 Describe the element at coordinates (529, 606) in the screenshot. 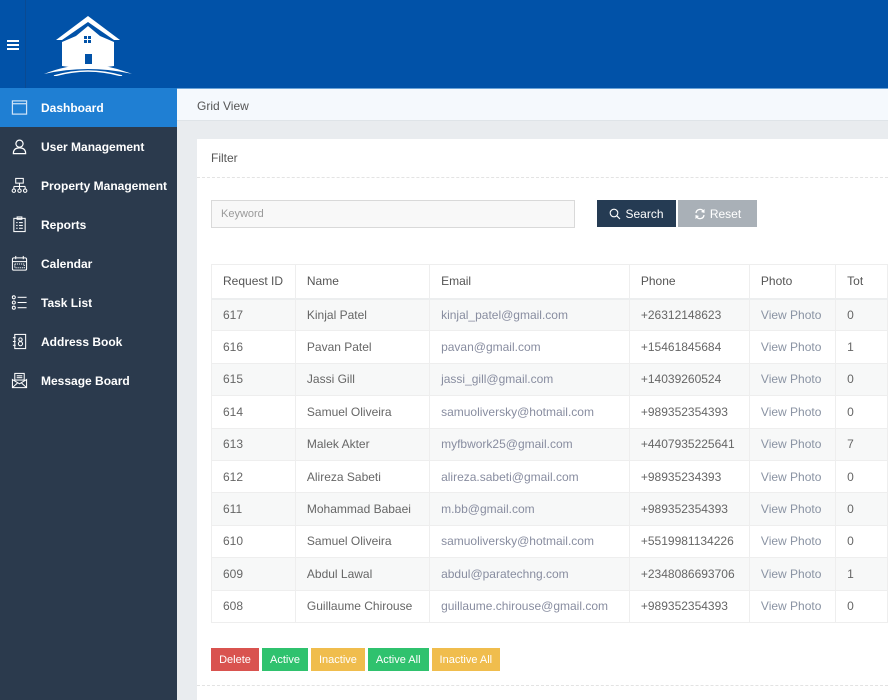

I see `cell-email: guillaume.chirouse@gmail.com` at that location.